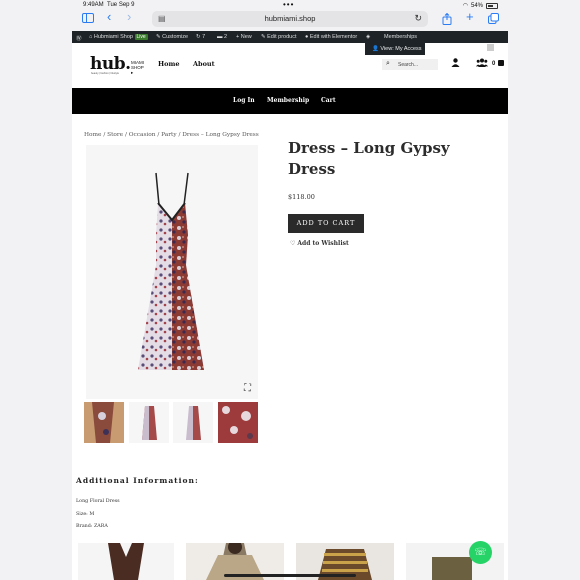 The width and height of the screenshot is (580, 580). I want to click on heart-icon: ♡, so click(293, 243).